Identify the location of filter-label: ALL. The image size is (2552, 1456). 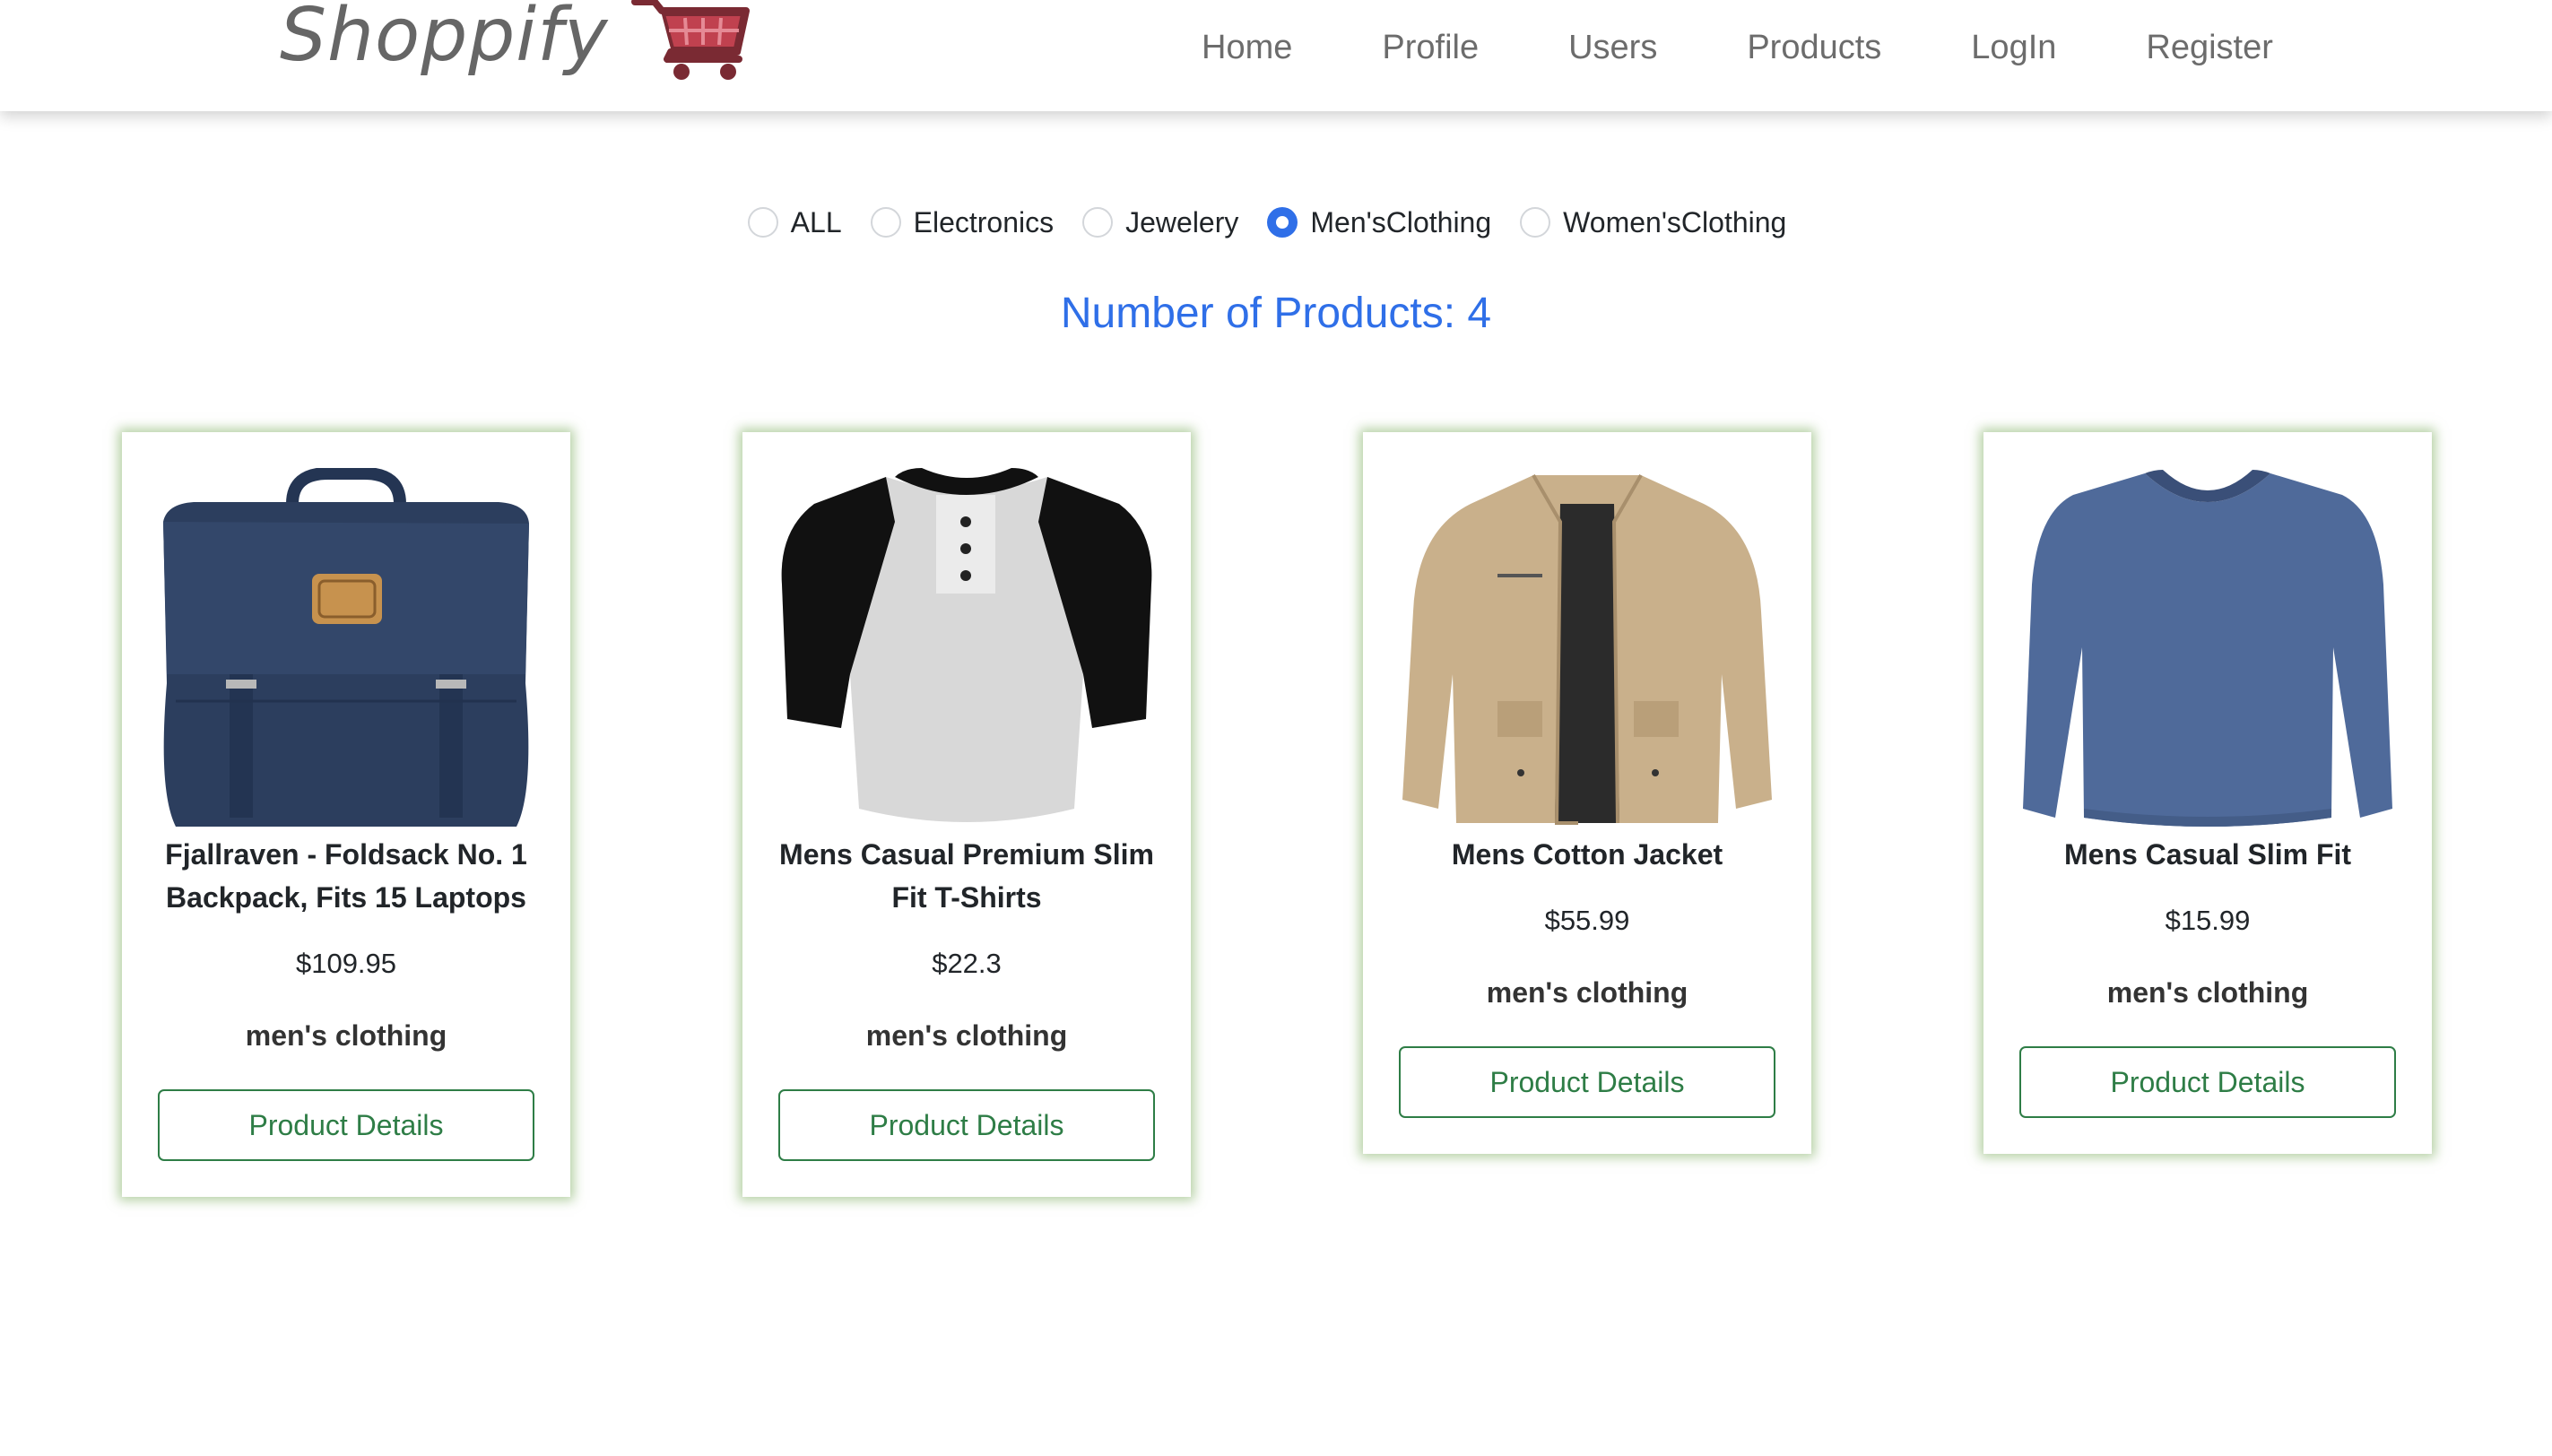
(816, 222).